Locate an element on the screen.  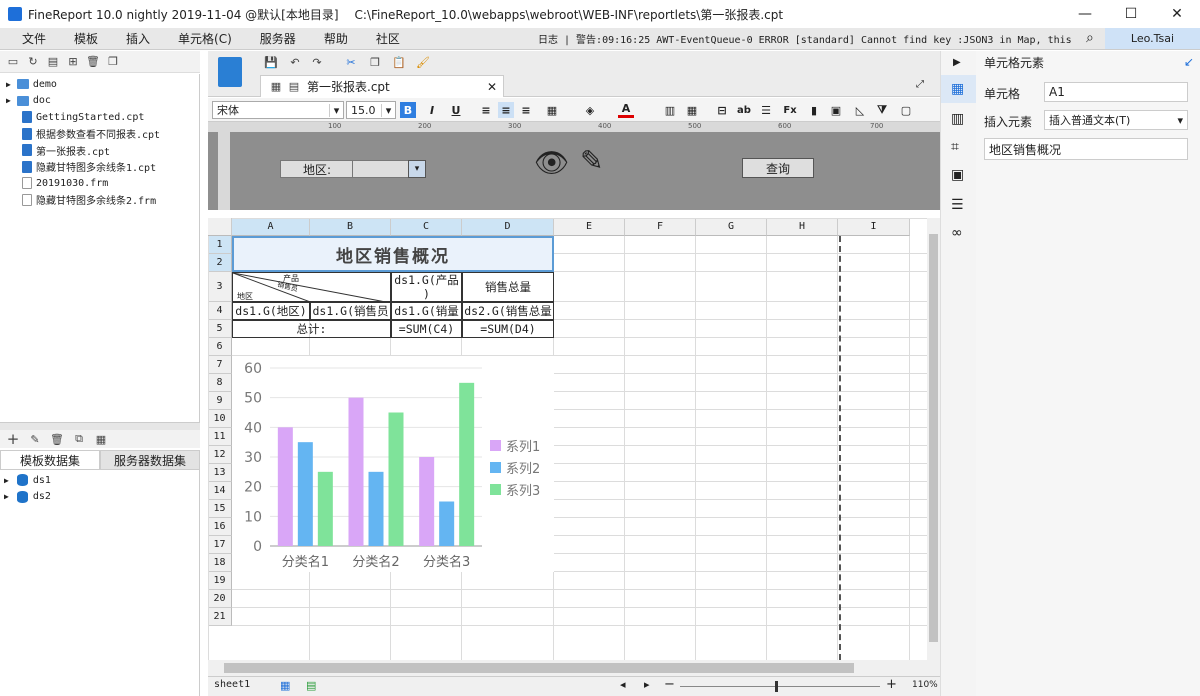
cell-a4: ds1.G(地区) is located at coordinates (271, 311).